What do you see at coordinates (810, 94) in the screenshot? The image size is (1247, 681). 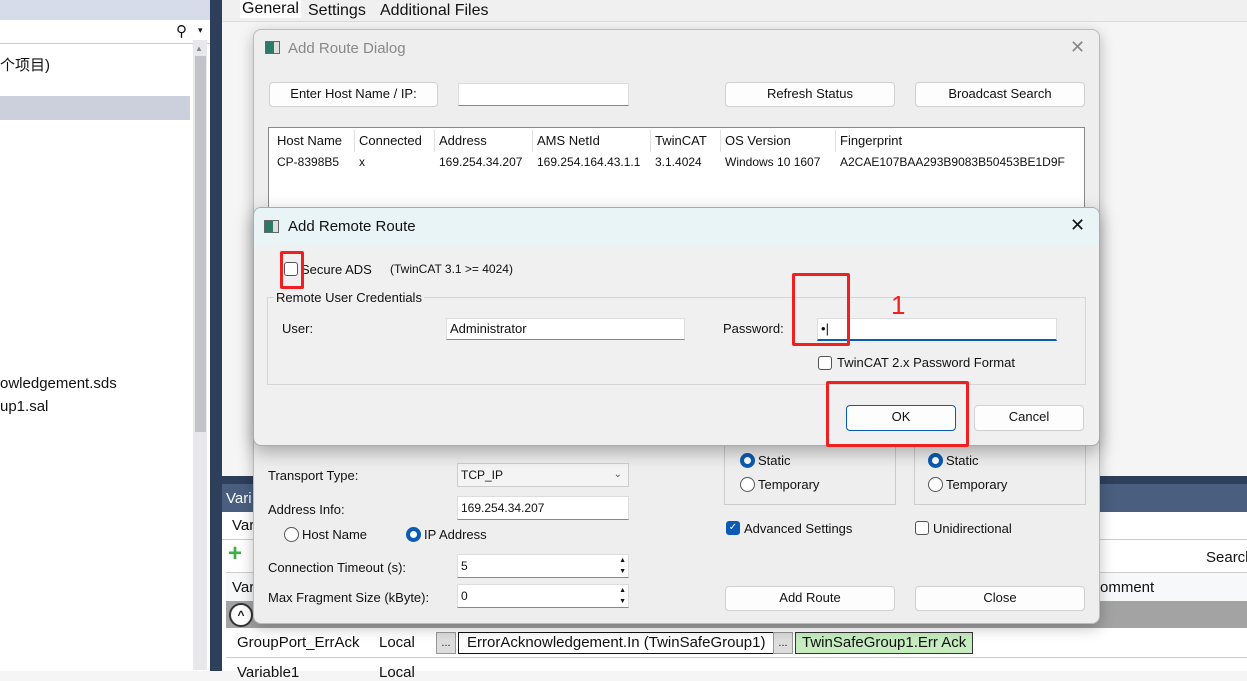 I see `refresh-status-button: Refresh Status` at bounding box center [810, 94].